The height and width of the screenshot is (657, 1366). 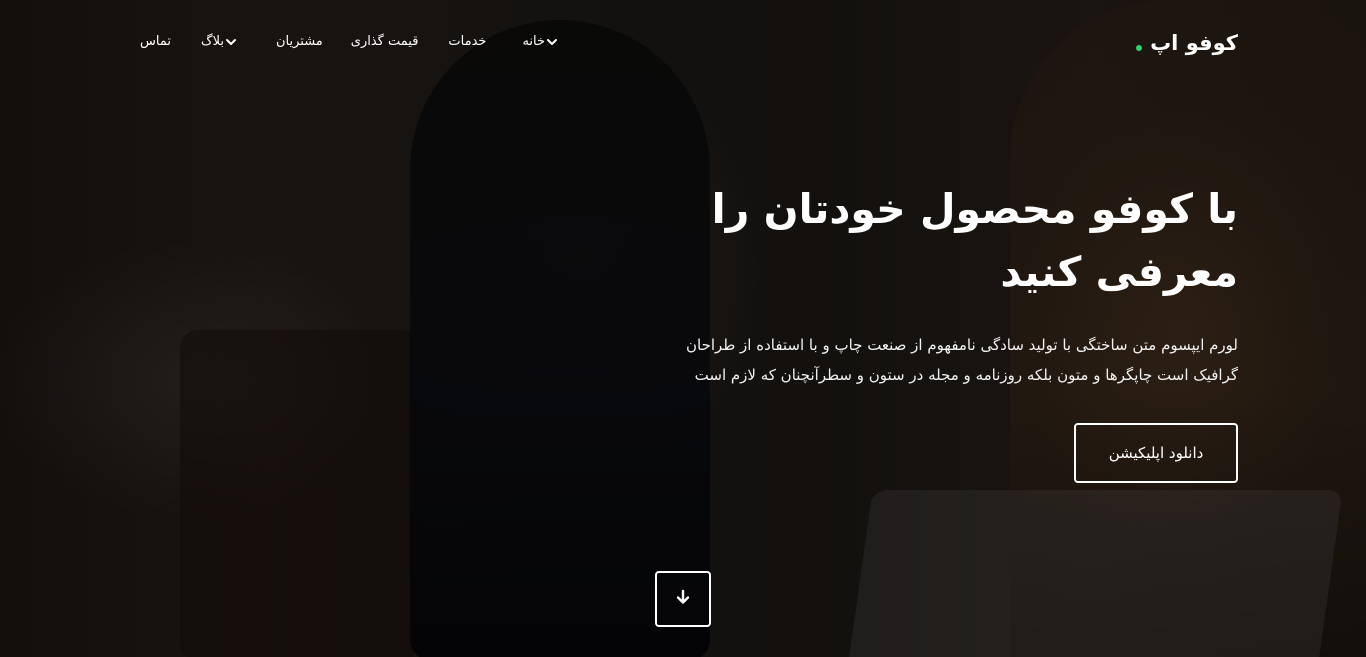 I want to click on nav-item-customers: مشتریان, so click(x=299, y=42).